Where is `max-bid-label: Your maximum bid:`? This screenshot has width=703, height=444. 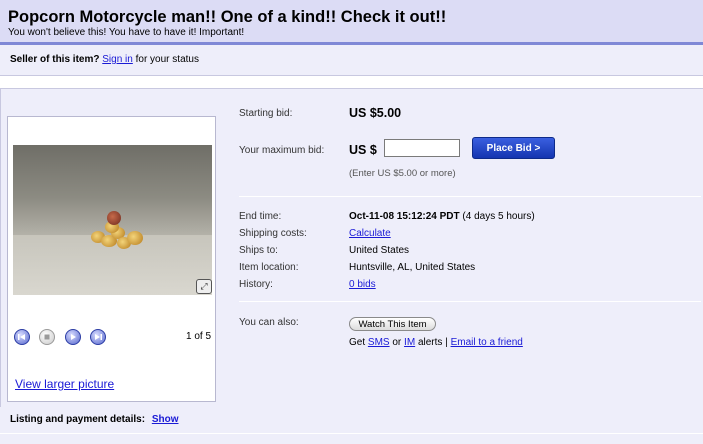
max-bid-label: Your maximum bid: is located at coordinates (282, 150).